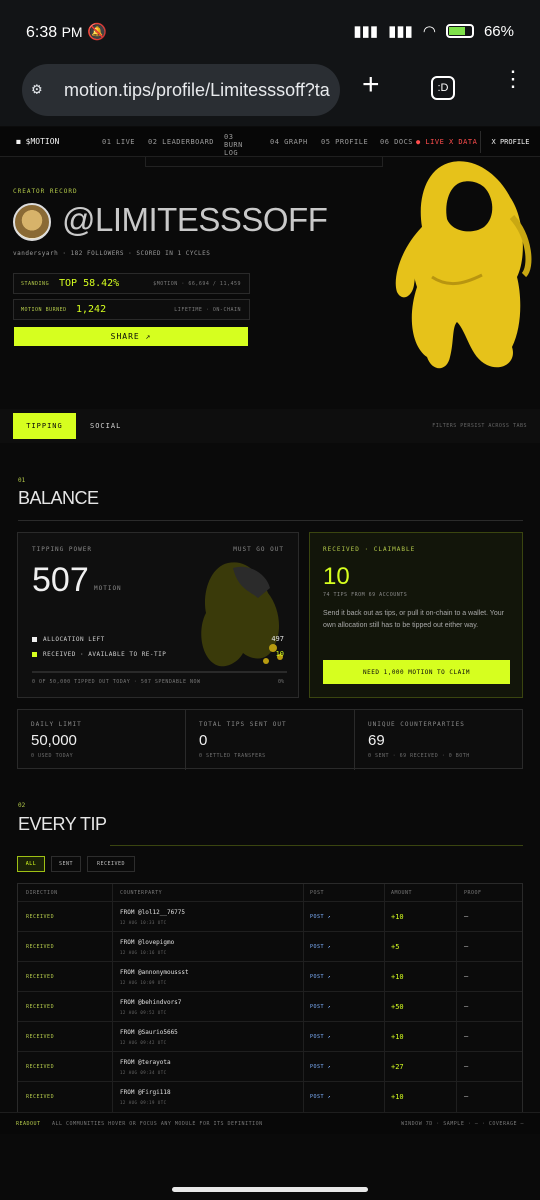  I want to click on legend-allocation: ALLOCATION LEFT, so click(68, 639).